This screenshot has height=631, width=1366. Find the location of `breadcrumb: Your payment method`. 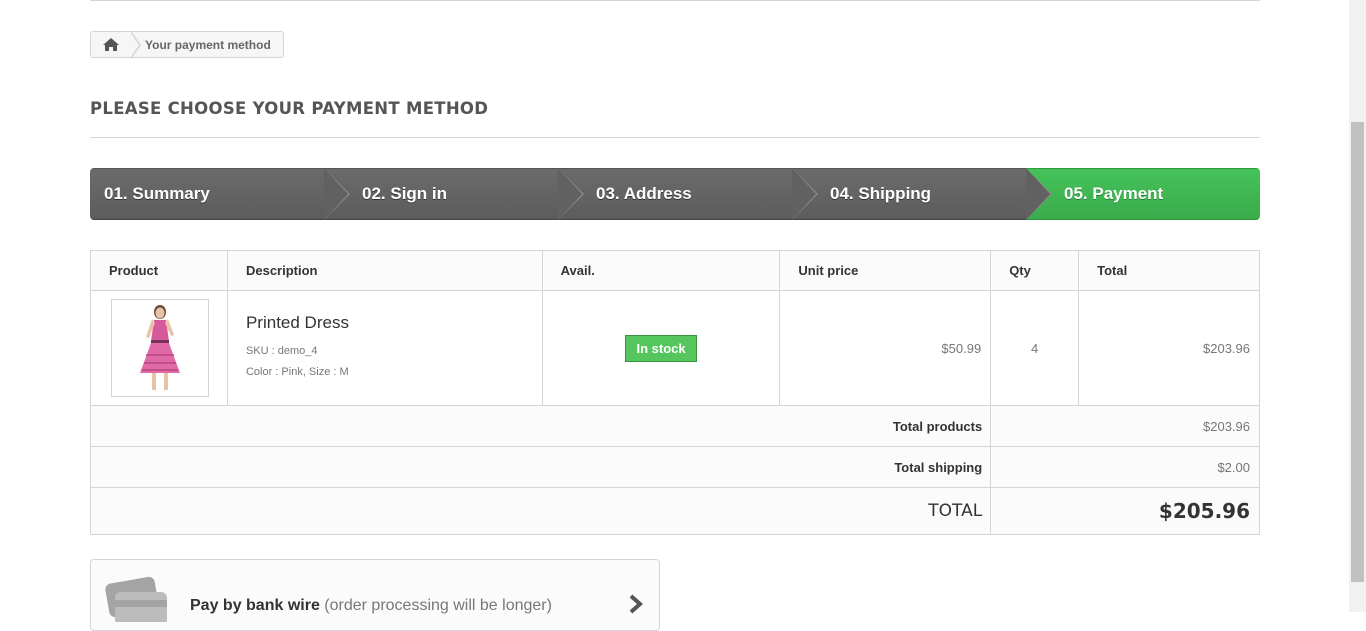

breadcrumb: Your payment method is located at coordinates (187, 45).